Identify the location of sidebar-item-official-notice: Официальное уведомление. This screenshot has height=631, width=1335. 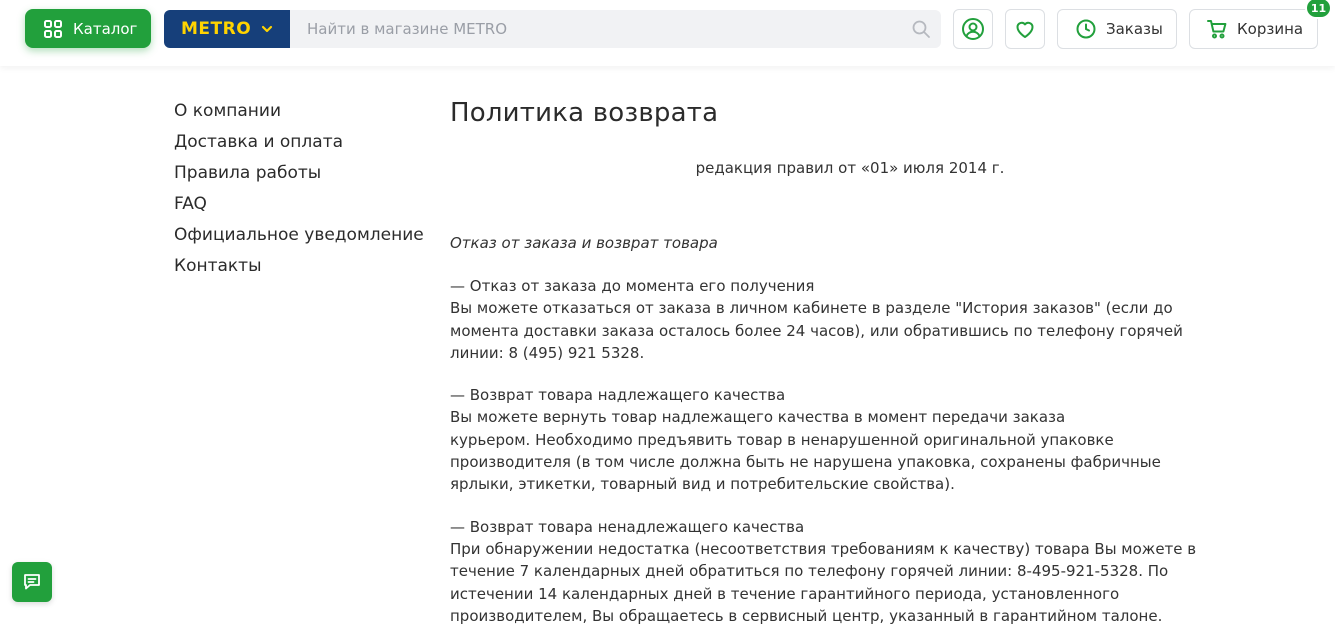
(299, 237).